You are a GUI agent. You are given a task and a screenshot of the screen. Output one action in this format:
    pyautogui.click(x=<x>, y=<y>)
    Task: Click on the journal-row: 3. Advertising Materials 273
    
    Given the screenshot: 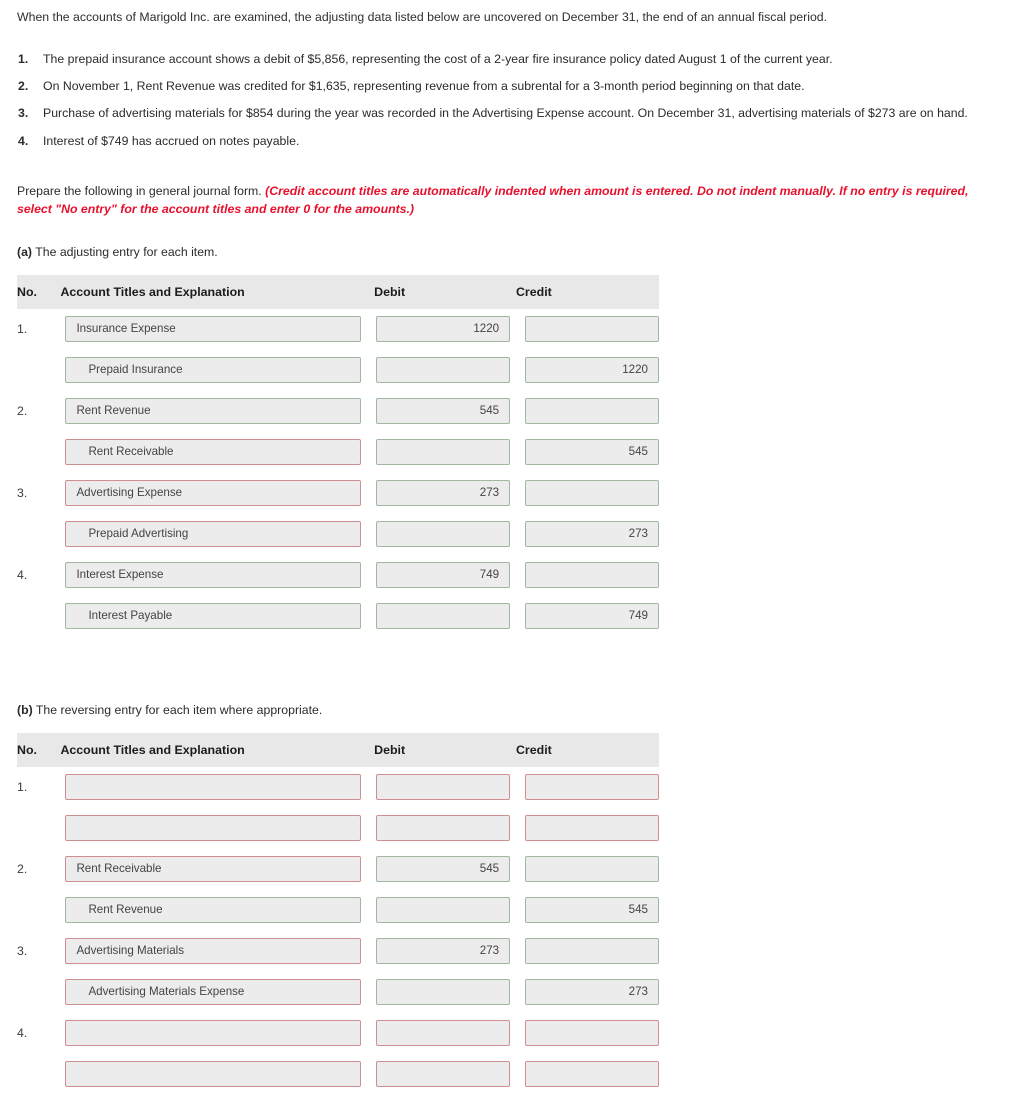 What is the action you would take?
    pyautogui.click(x=338, y=951)
    